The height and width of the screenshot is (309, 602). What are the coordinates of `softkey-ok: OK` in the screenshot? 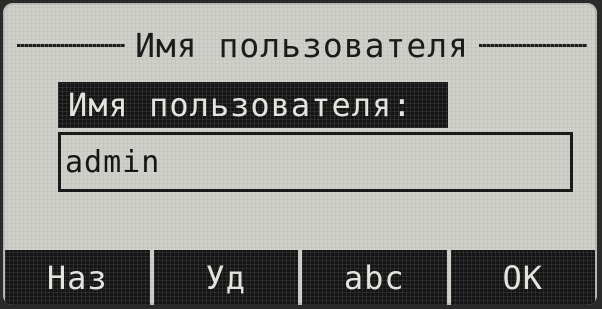 It's located at (522, 277).